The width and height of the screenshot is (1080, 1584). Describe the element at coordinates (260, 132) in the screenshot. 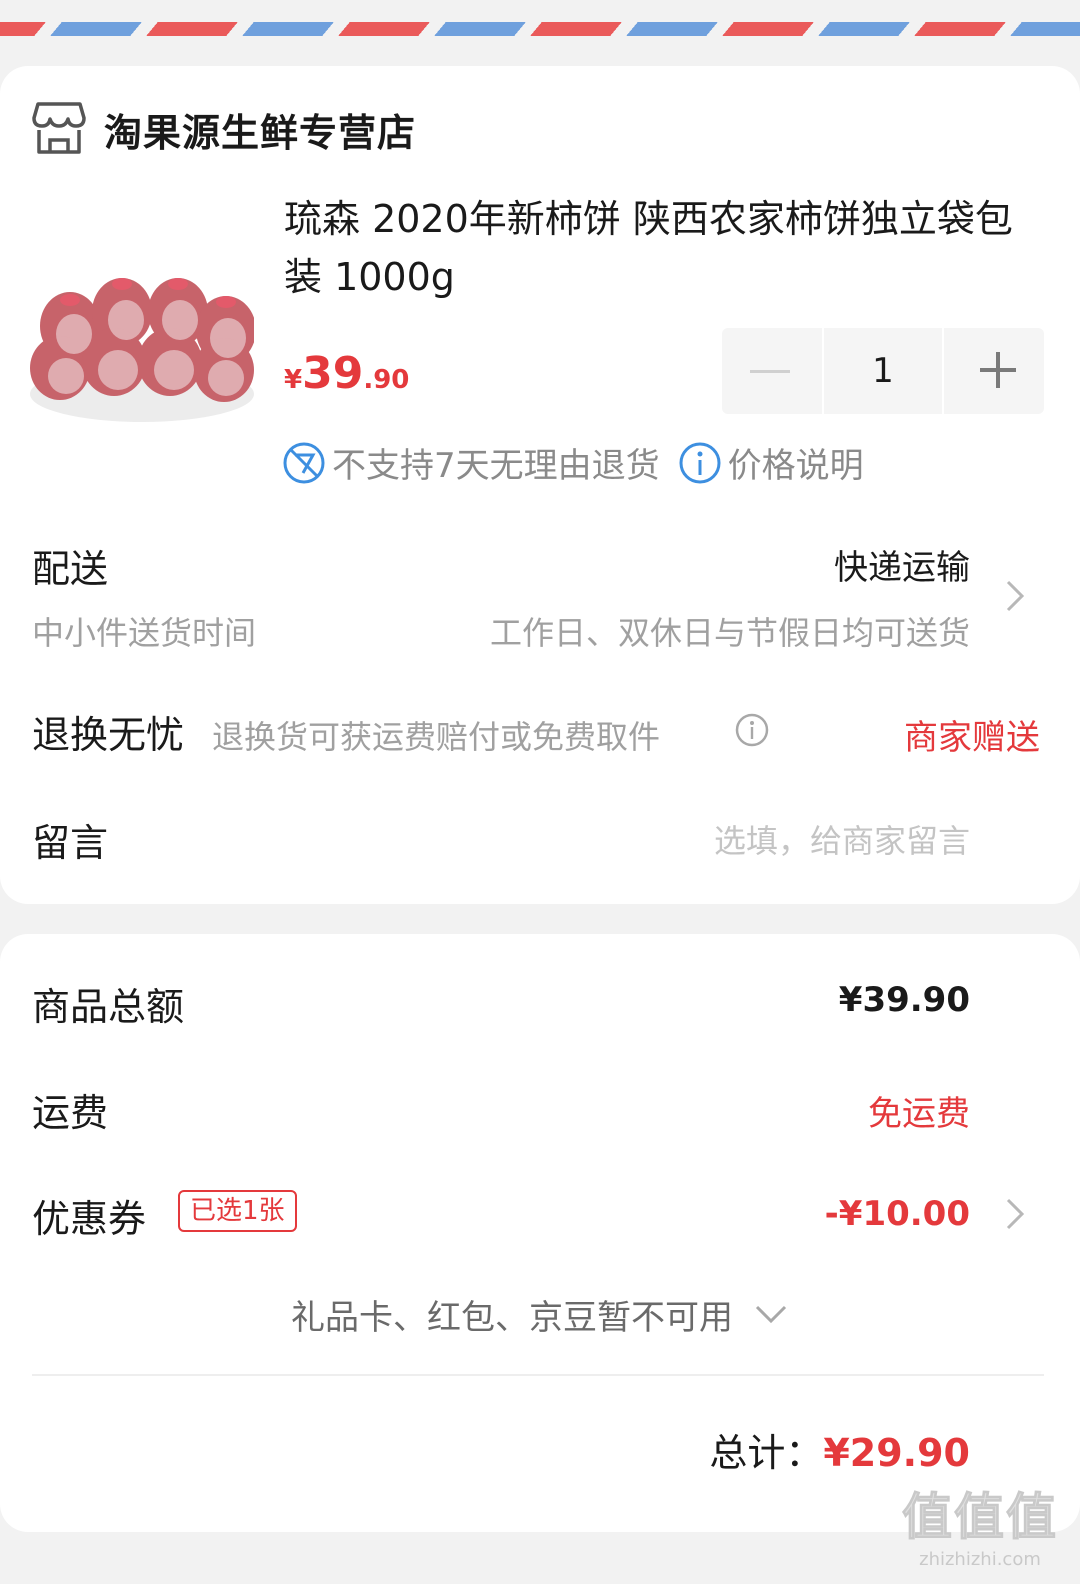

I see `store-name: 淘果源生鲜专营店` at that location.